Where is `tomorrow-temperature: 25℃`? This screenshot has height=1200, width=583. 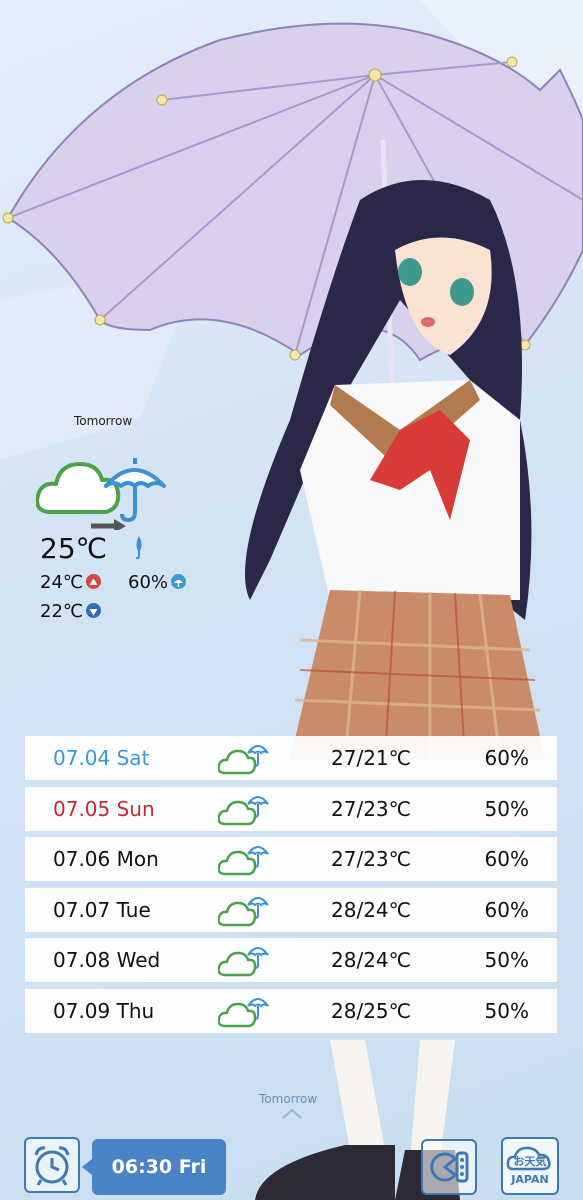
tomorrow-temperature: 25℃ is located at coordinates (74, 548).